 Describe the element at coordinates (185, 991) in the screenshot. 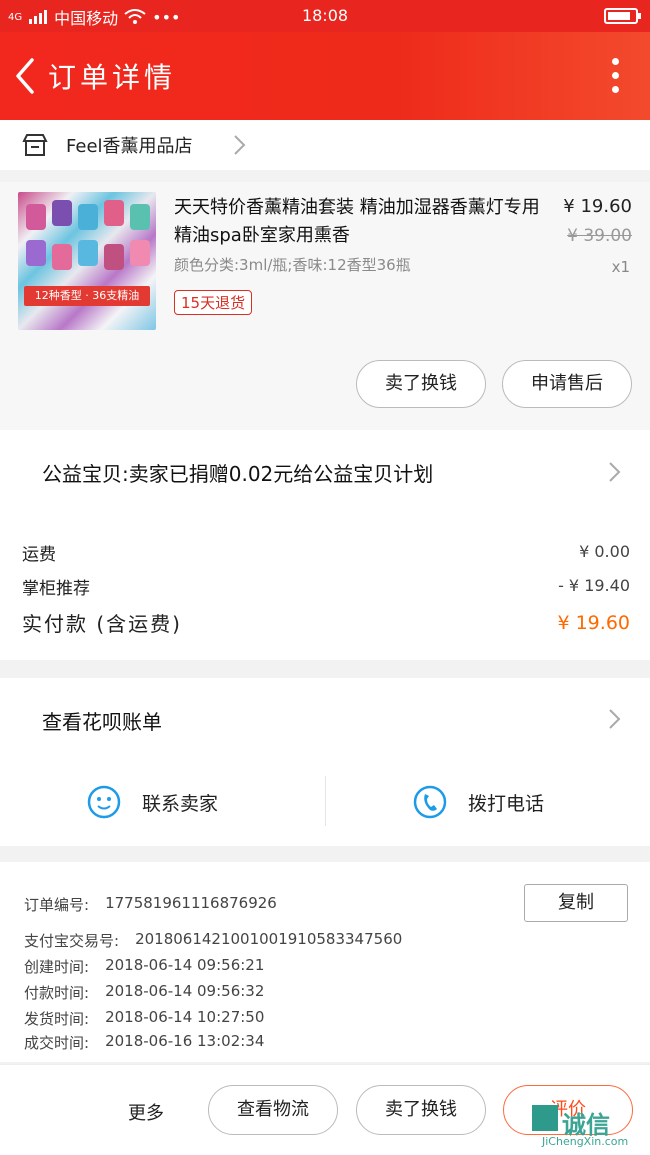

I see `paid-time-value: 2018-06-14 09:56:32` at that location.